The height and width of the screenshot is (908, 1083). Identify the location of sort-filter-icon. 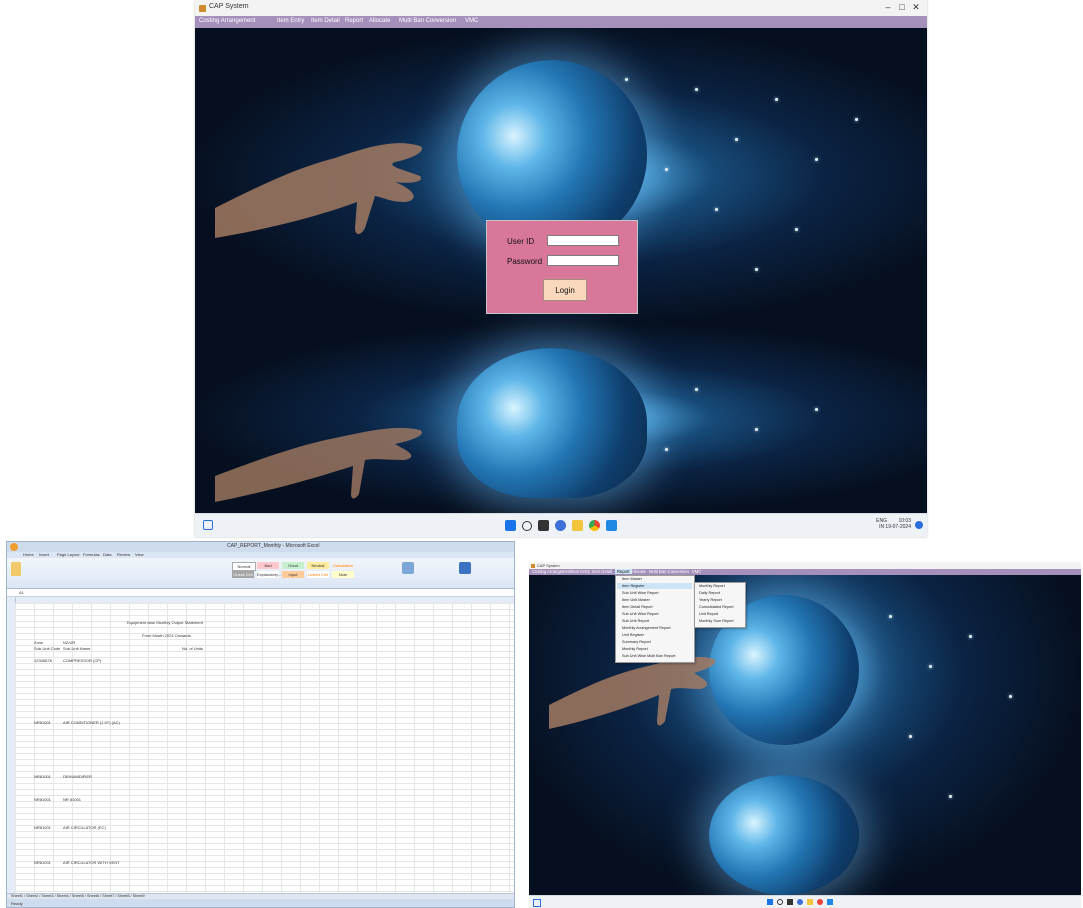
(408, 568).